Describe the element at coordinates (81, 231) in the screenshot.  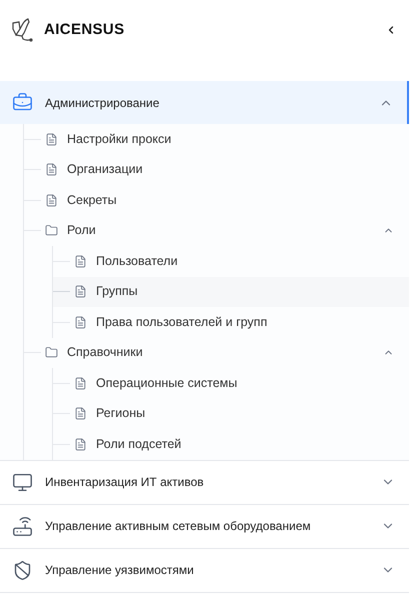
I see `item-label: Роли` at that location.